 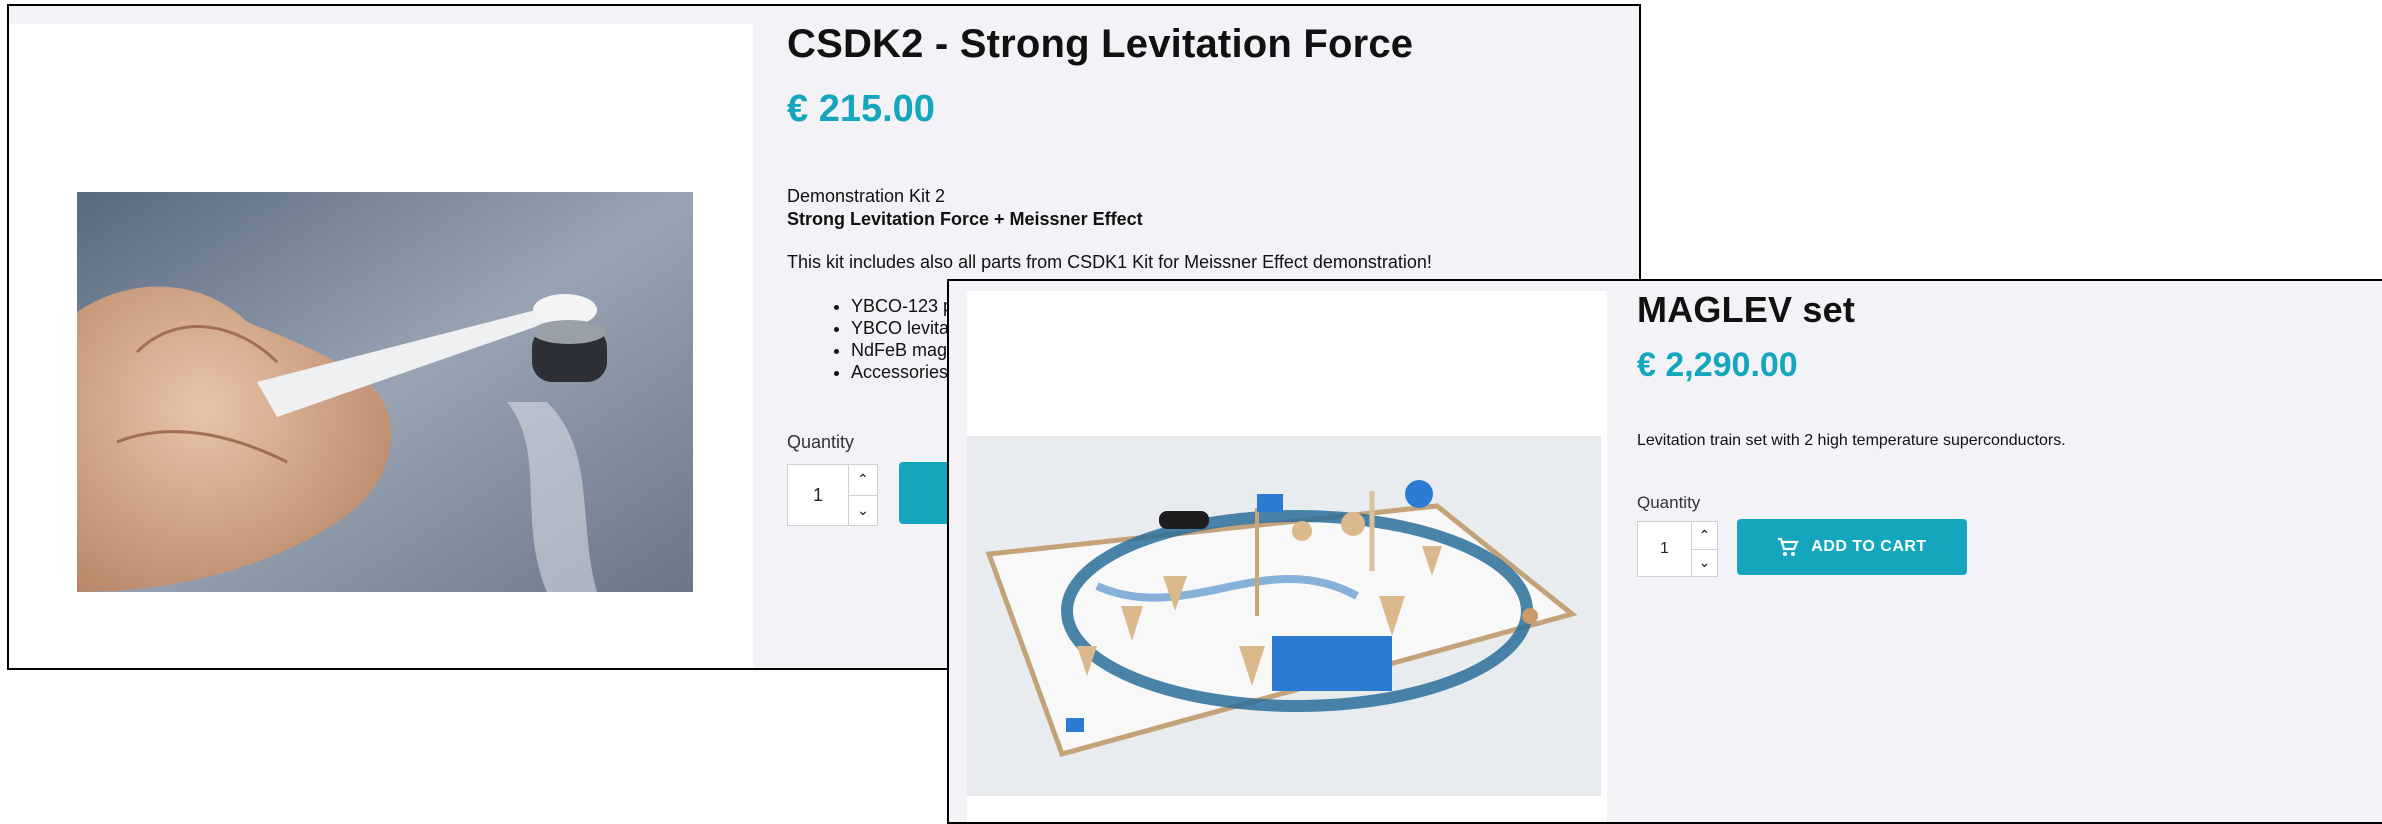 What do you see at coordinates (902, 372) in the screenshot?
I see `feature-item: Accessories` at bounding box center [902, 372].